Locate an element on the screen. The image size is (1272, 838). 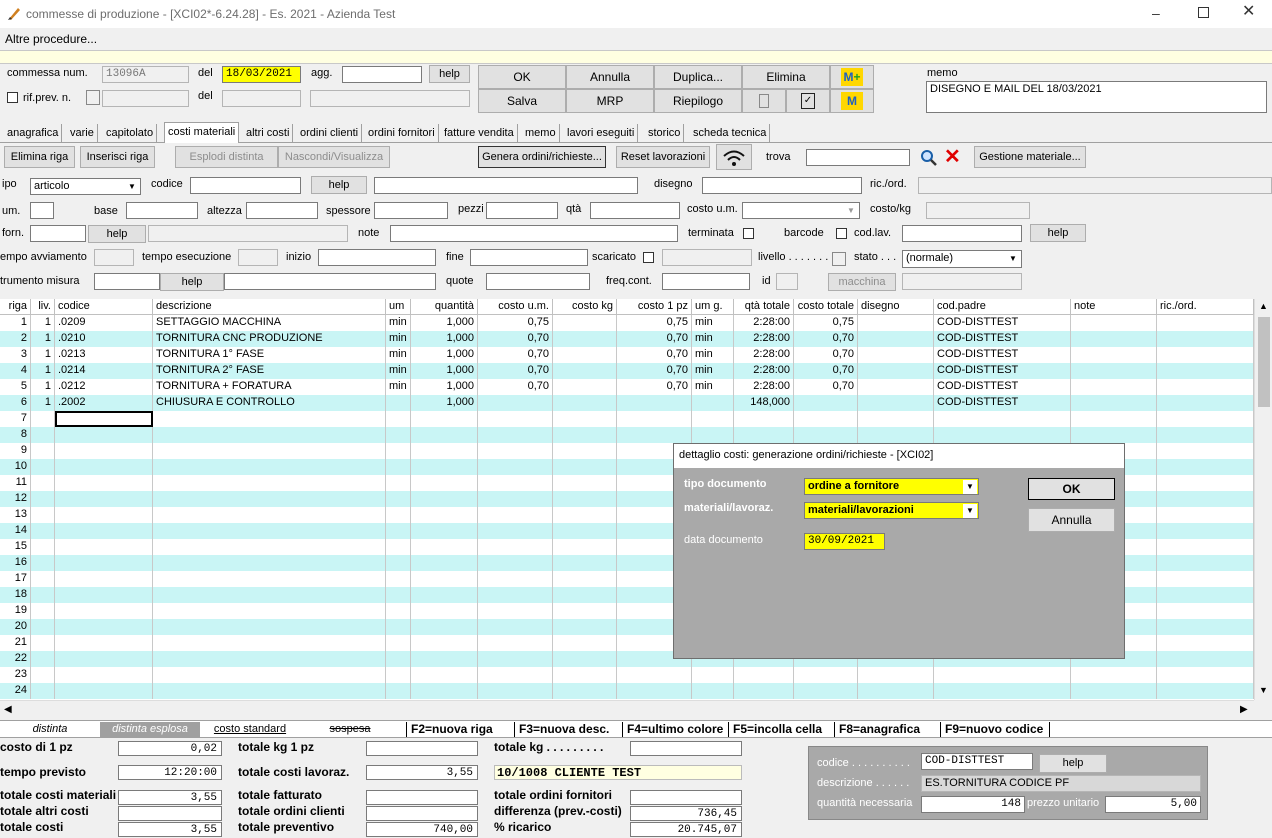
elimina-button: Elimina is located at coordinates (786, 77).